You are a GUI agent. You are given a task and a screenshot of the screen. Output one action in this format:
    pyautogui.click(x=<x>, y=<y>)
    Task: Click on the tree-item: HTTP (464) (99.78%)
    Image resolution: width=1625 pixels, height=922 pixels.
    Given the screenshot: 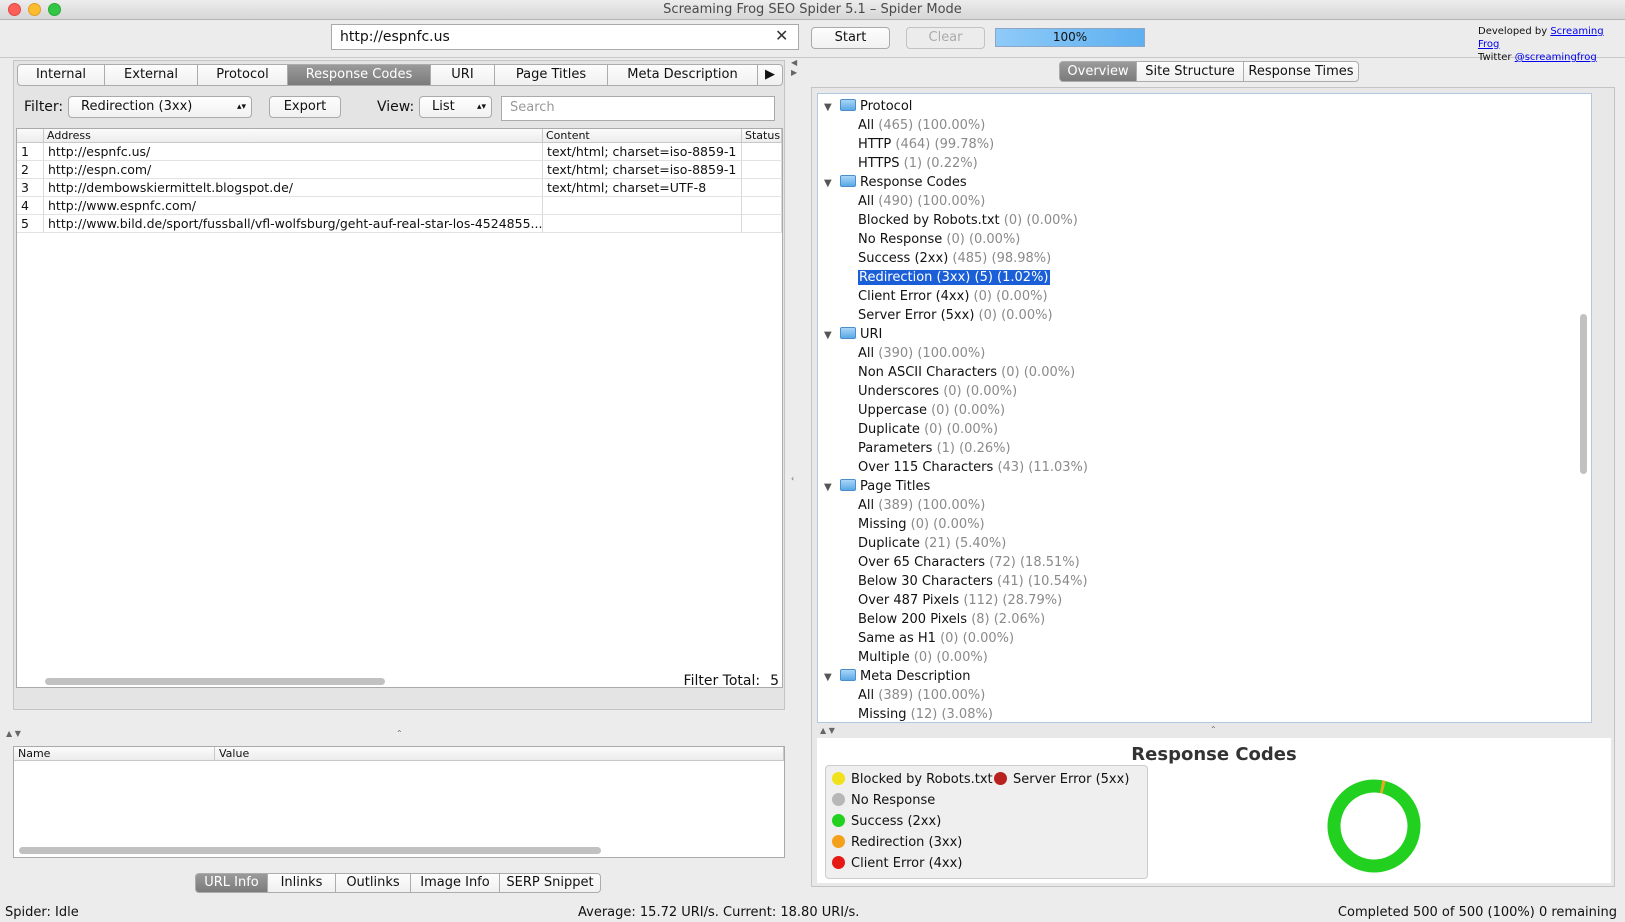 What is the action you would take?
    pyautogui.click(x=926, y=144)
    